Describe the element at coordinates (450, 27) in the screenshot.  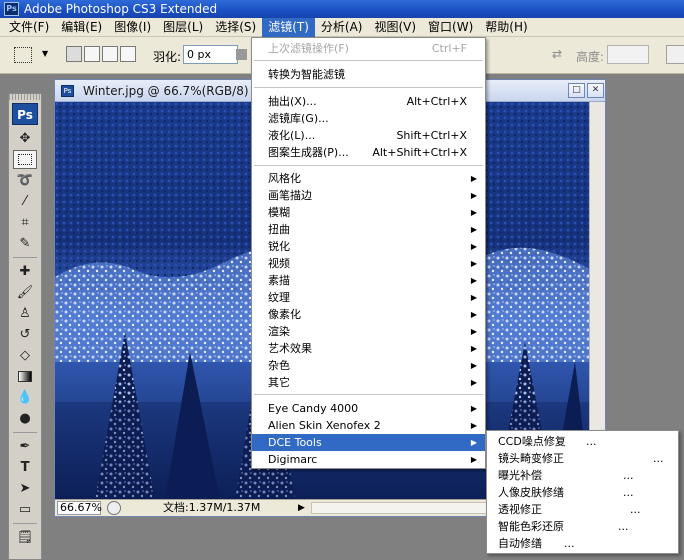
I see `menu-window: 窗口(W)` at that location.